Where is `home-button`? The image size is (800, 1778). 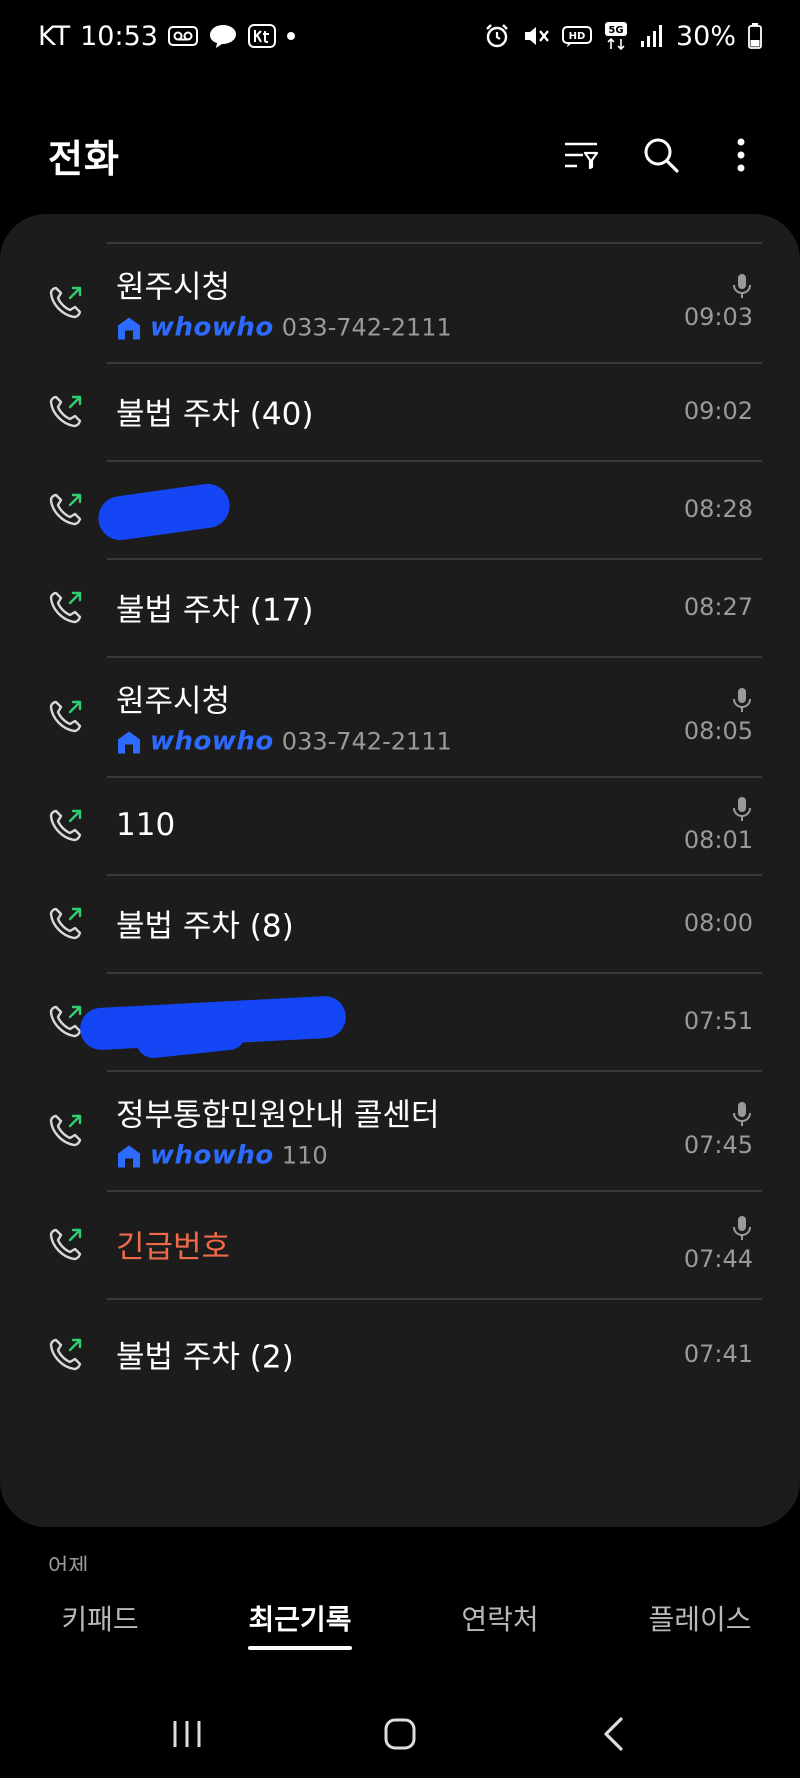
home-button is located at coordinates (400, 1734).